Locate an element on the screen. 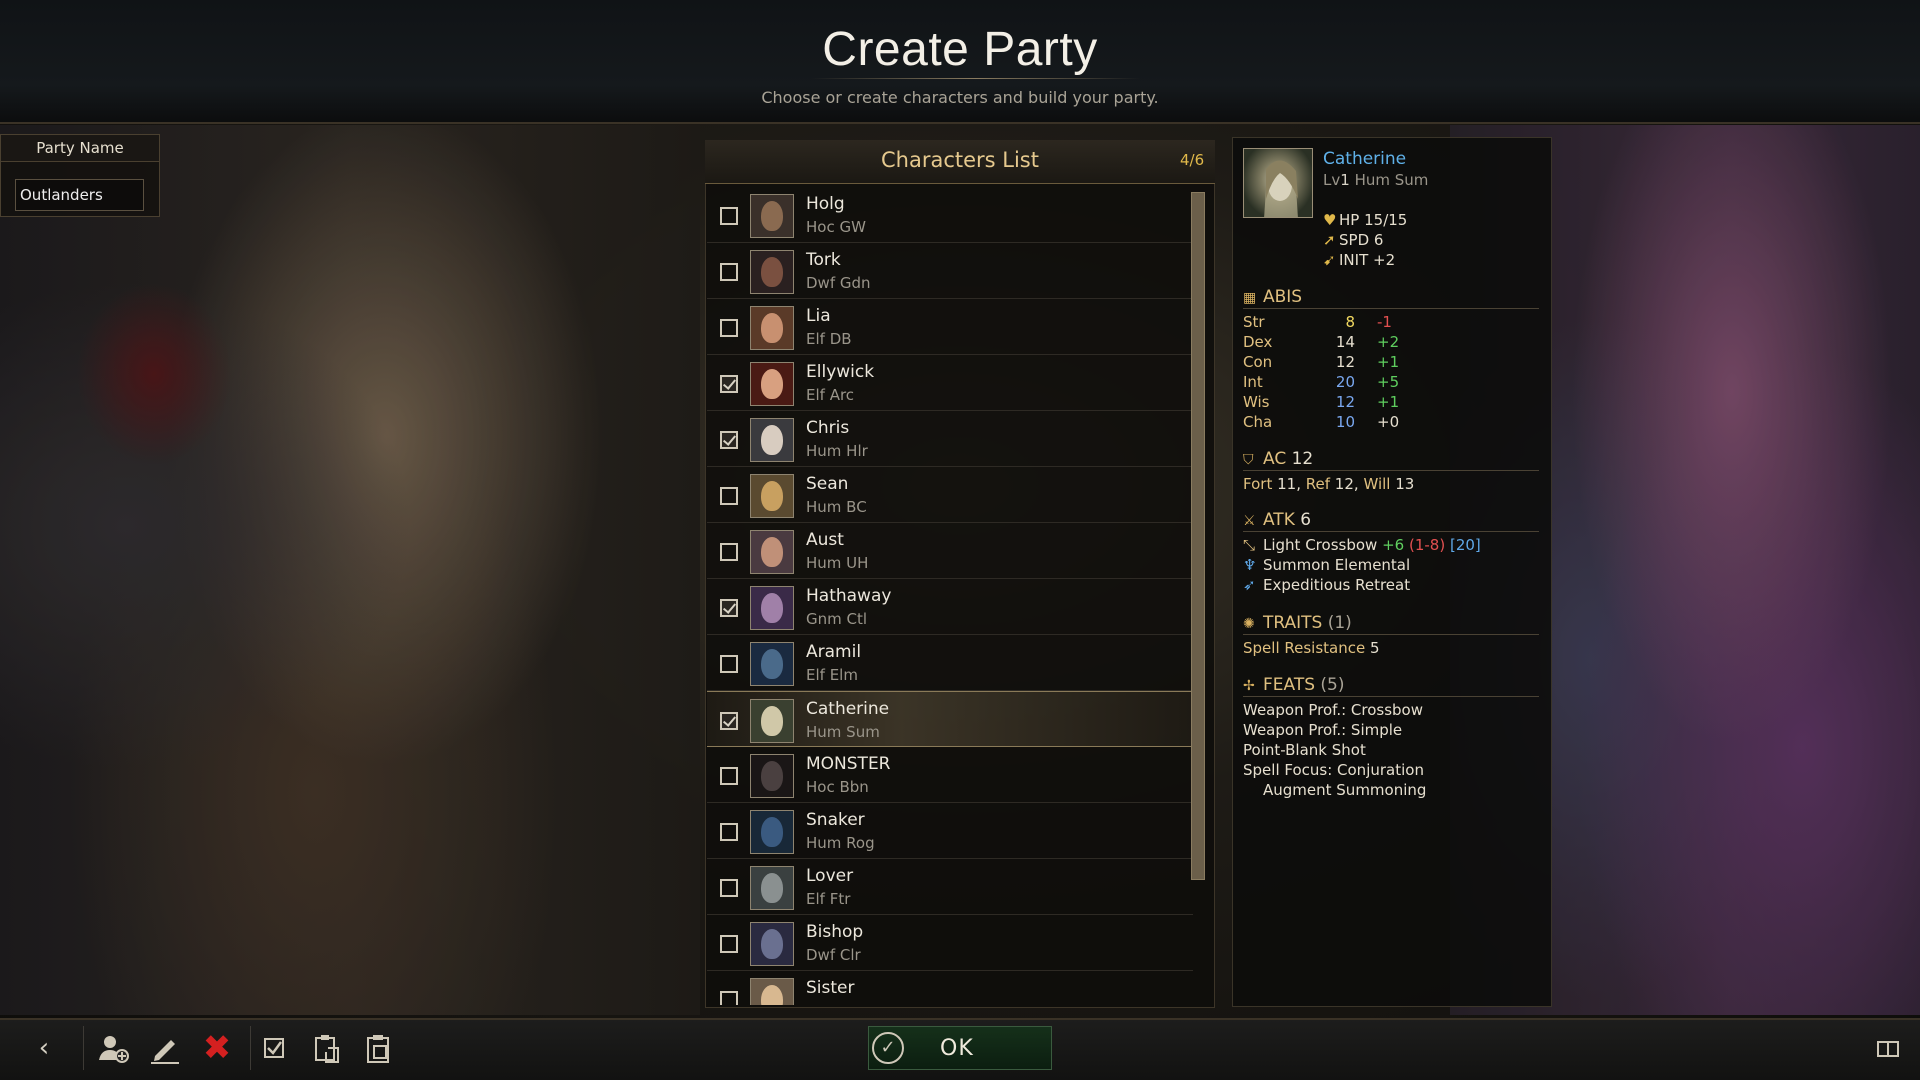 The image size is (1920, 1080). ability-modifier: +0 is located at coordinates (1388, 422).